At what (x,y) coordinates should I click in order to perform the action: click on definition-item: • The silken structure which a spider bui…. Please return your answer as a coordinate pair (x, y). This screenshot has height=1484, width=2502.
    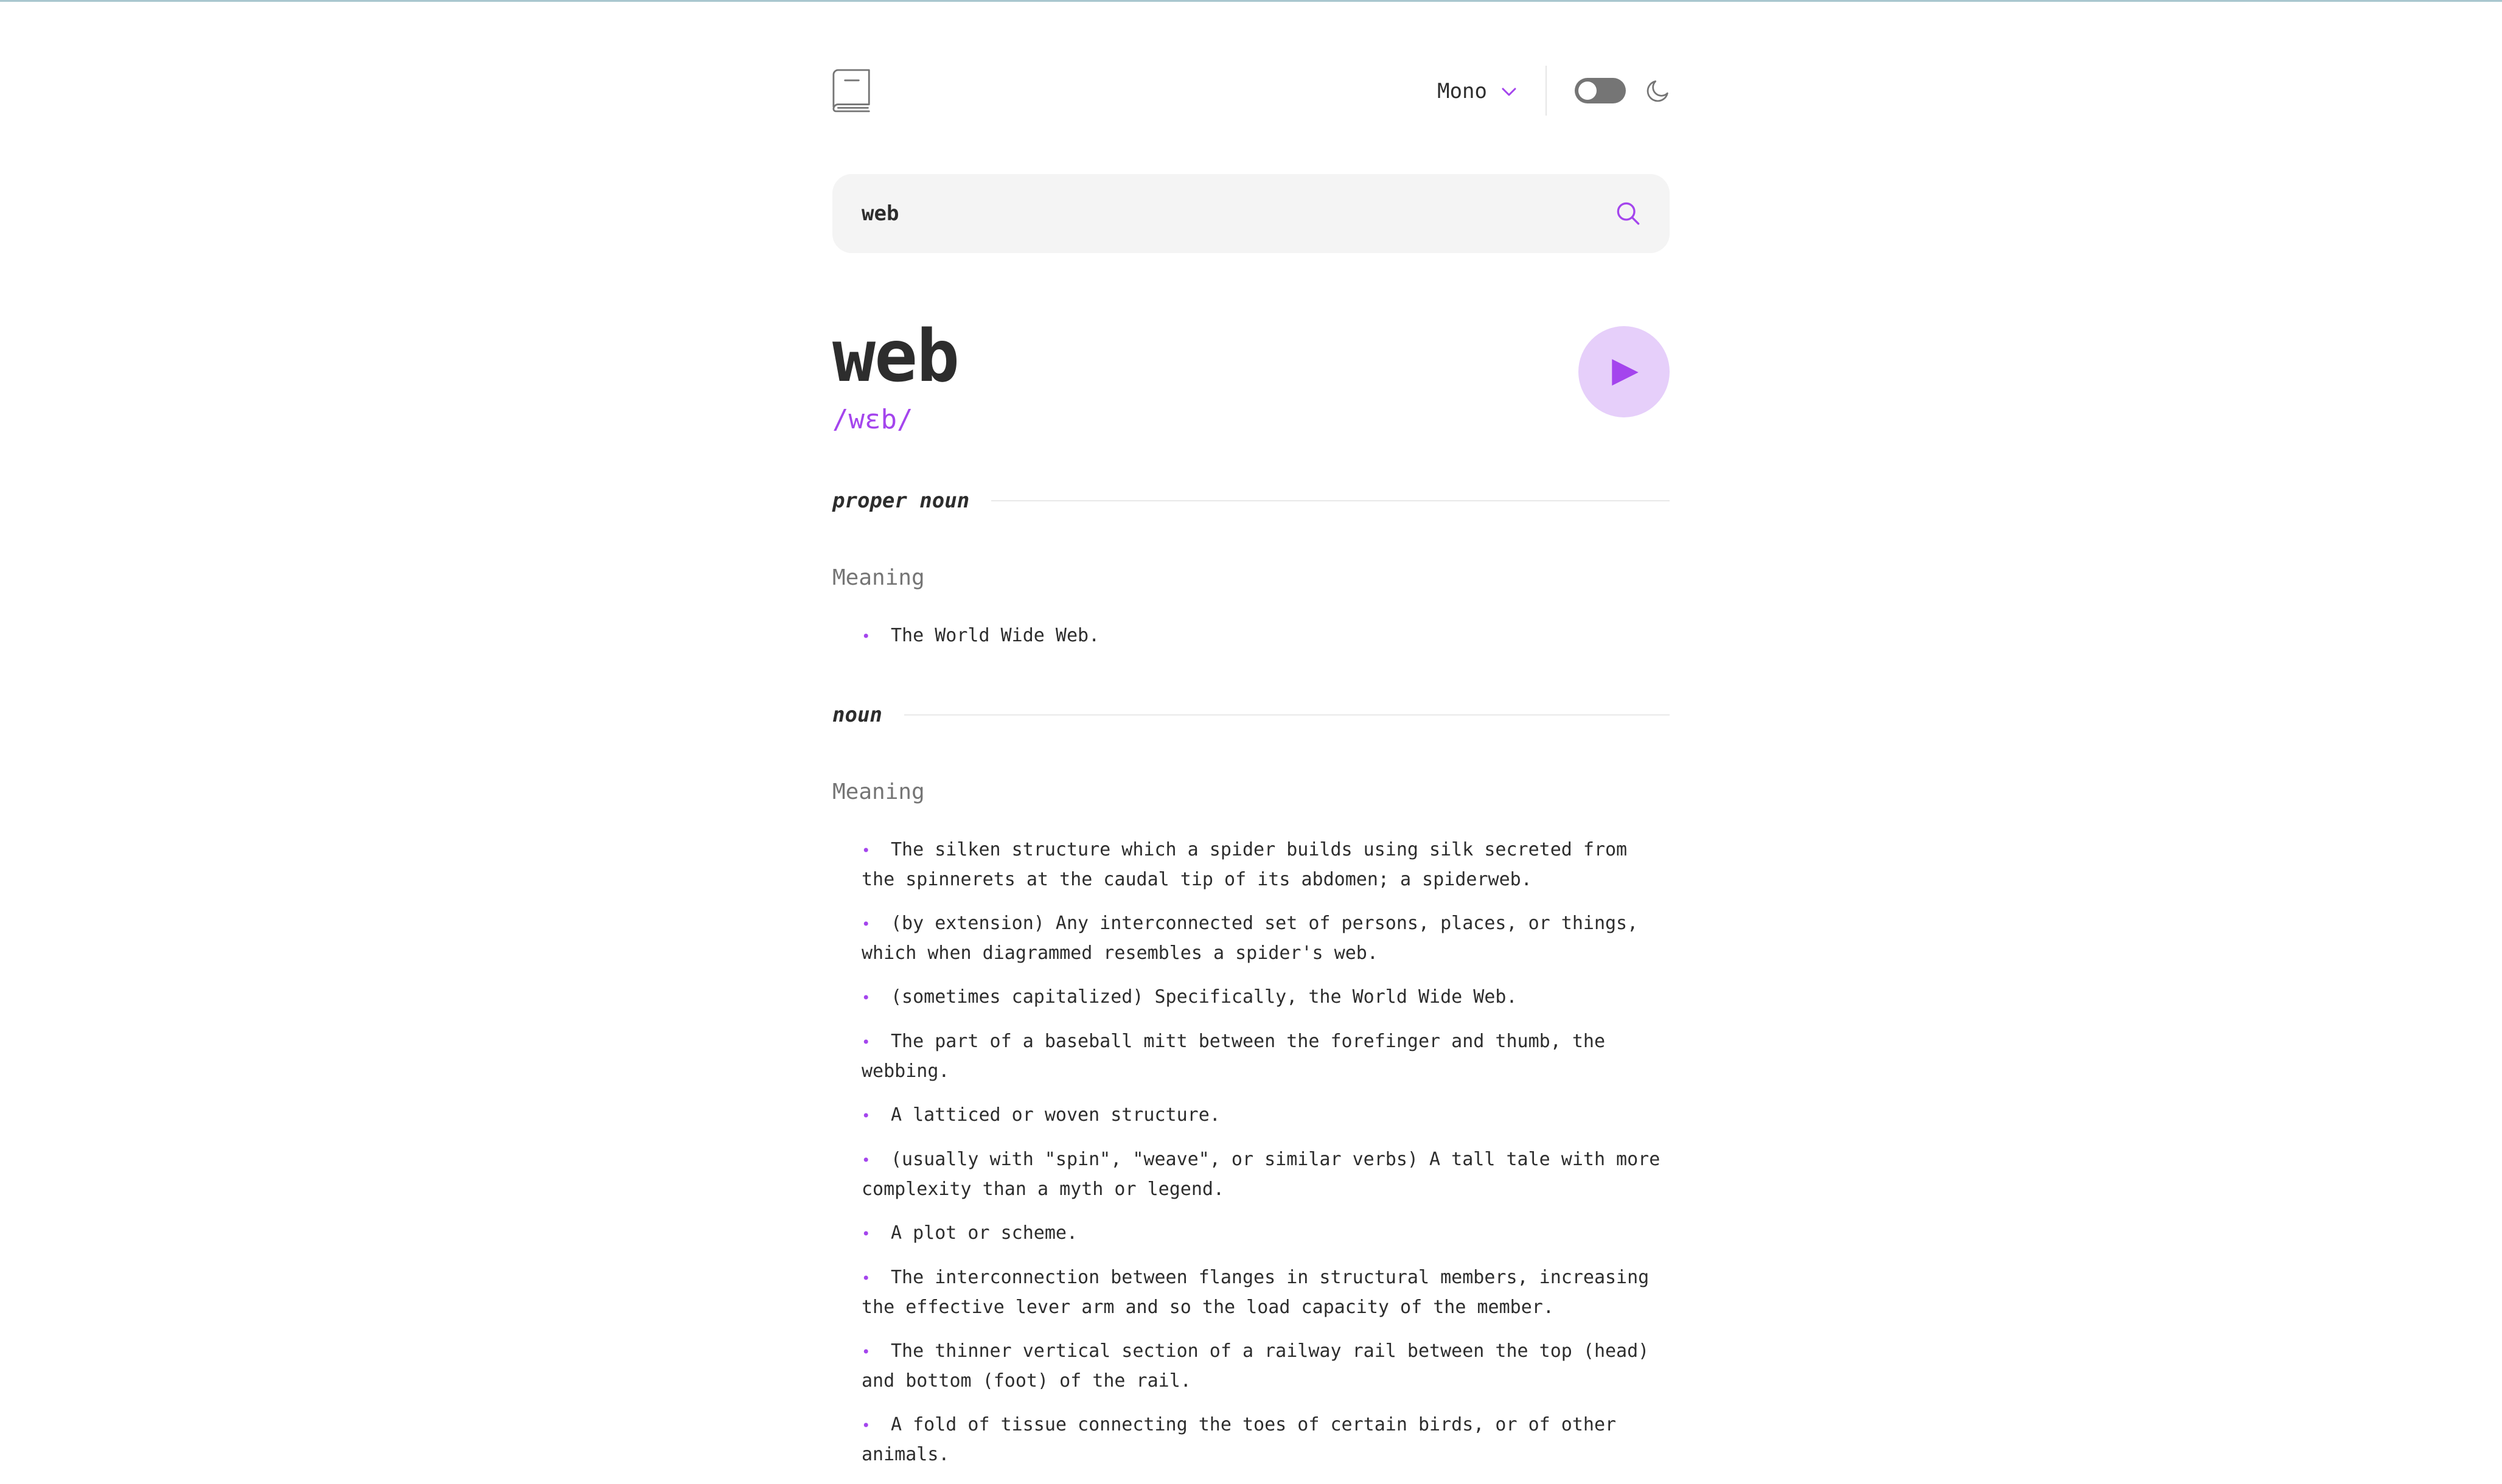
    Looking at the image, I should click on (1266, 864).